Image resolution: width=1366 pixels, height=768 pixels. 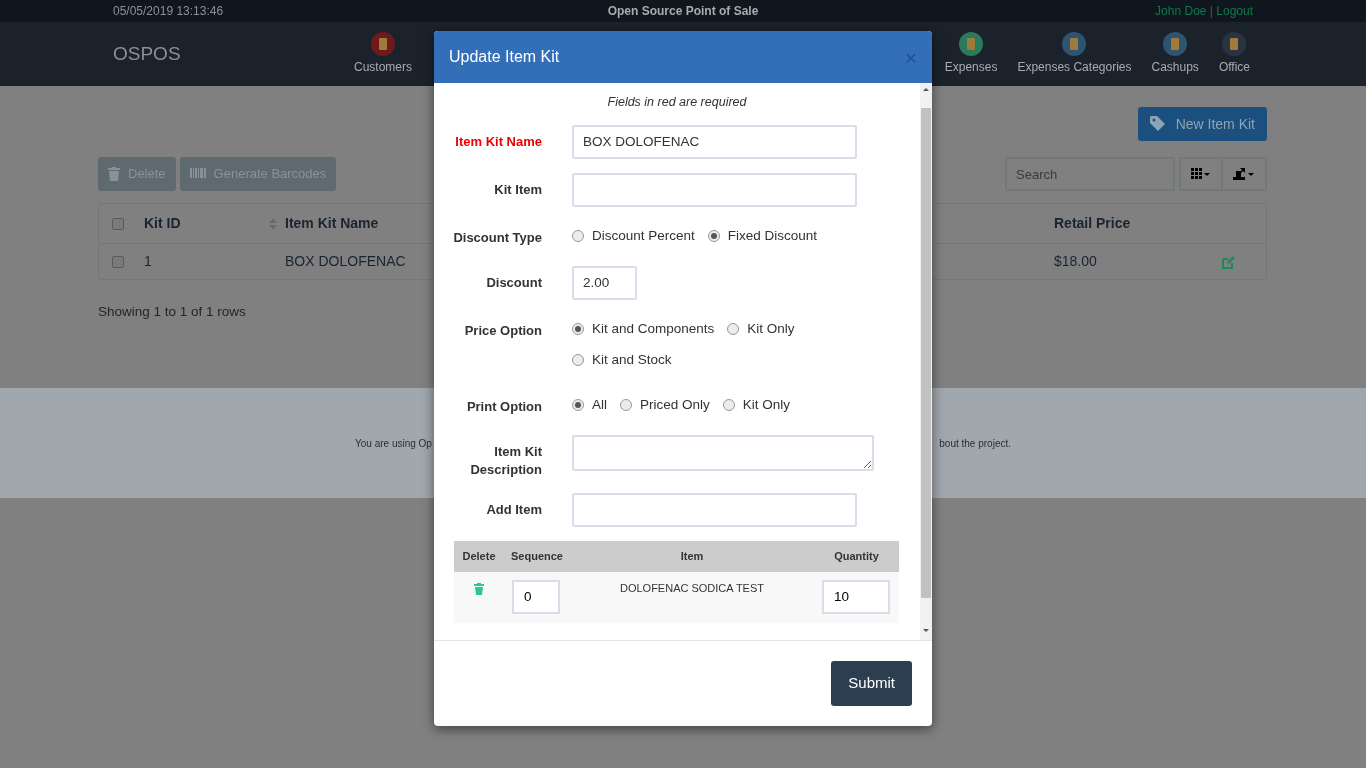 What do you see at coordinates (971, 67) in the screenshot?
I see `nav-label: Expenses` at bounding box center [971, 67].